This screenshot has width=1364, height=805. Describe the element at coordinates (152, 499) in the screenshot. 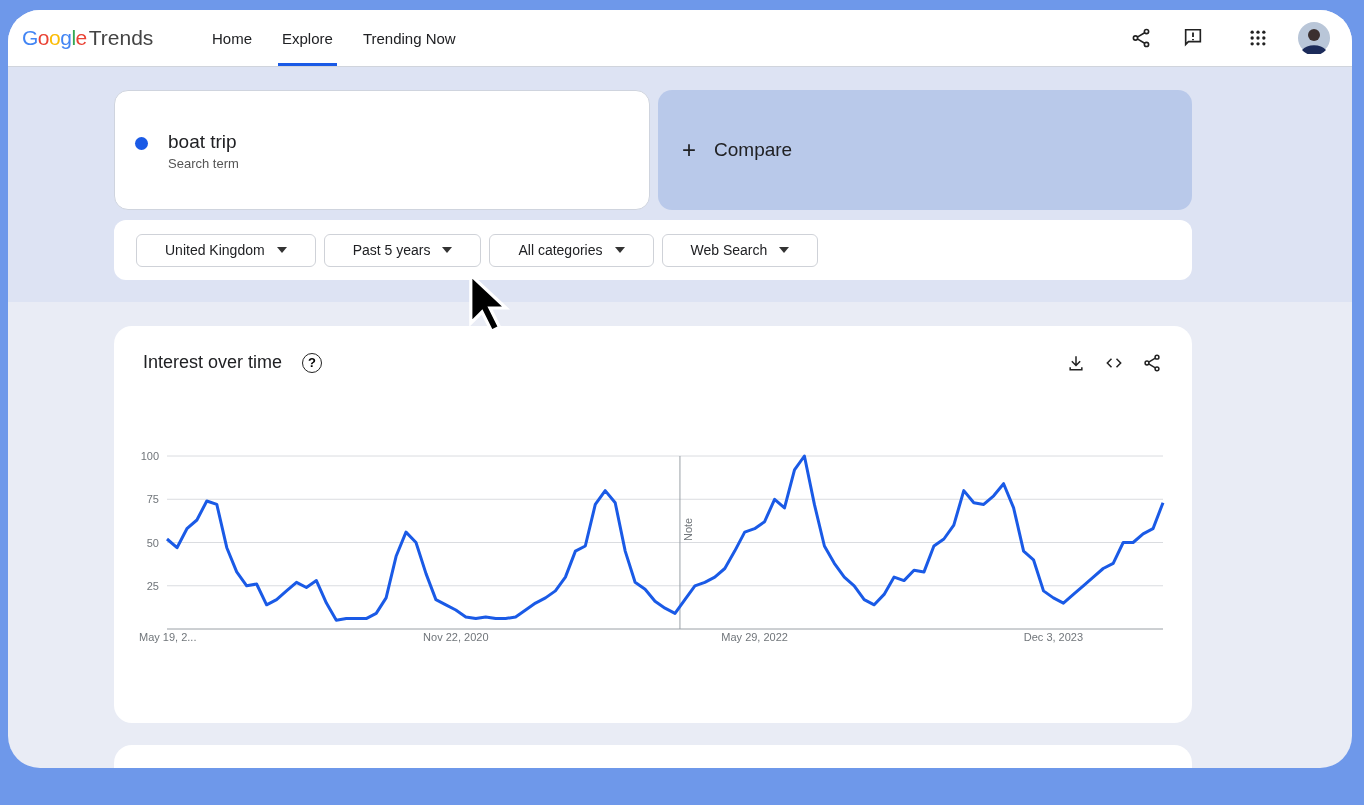

I see `y-tick-label: 75` at that location.